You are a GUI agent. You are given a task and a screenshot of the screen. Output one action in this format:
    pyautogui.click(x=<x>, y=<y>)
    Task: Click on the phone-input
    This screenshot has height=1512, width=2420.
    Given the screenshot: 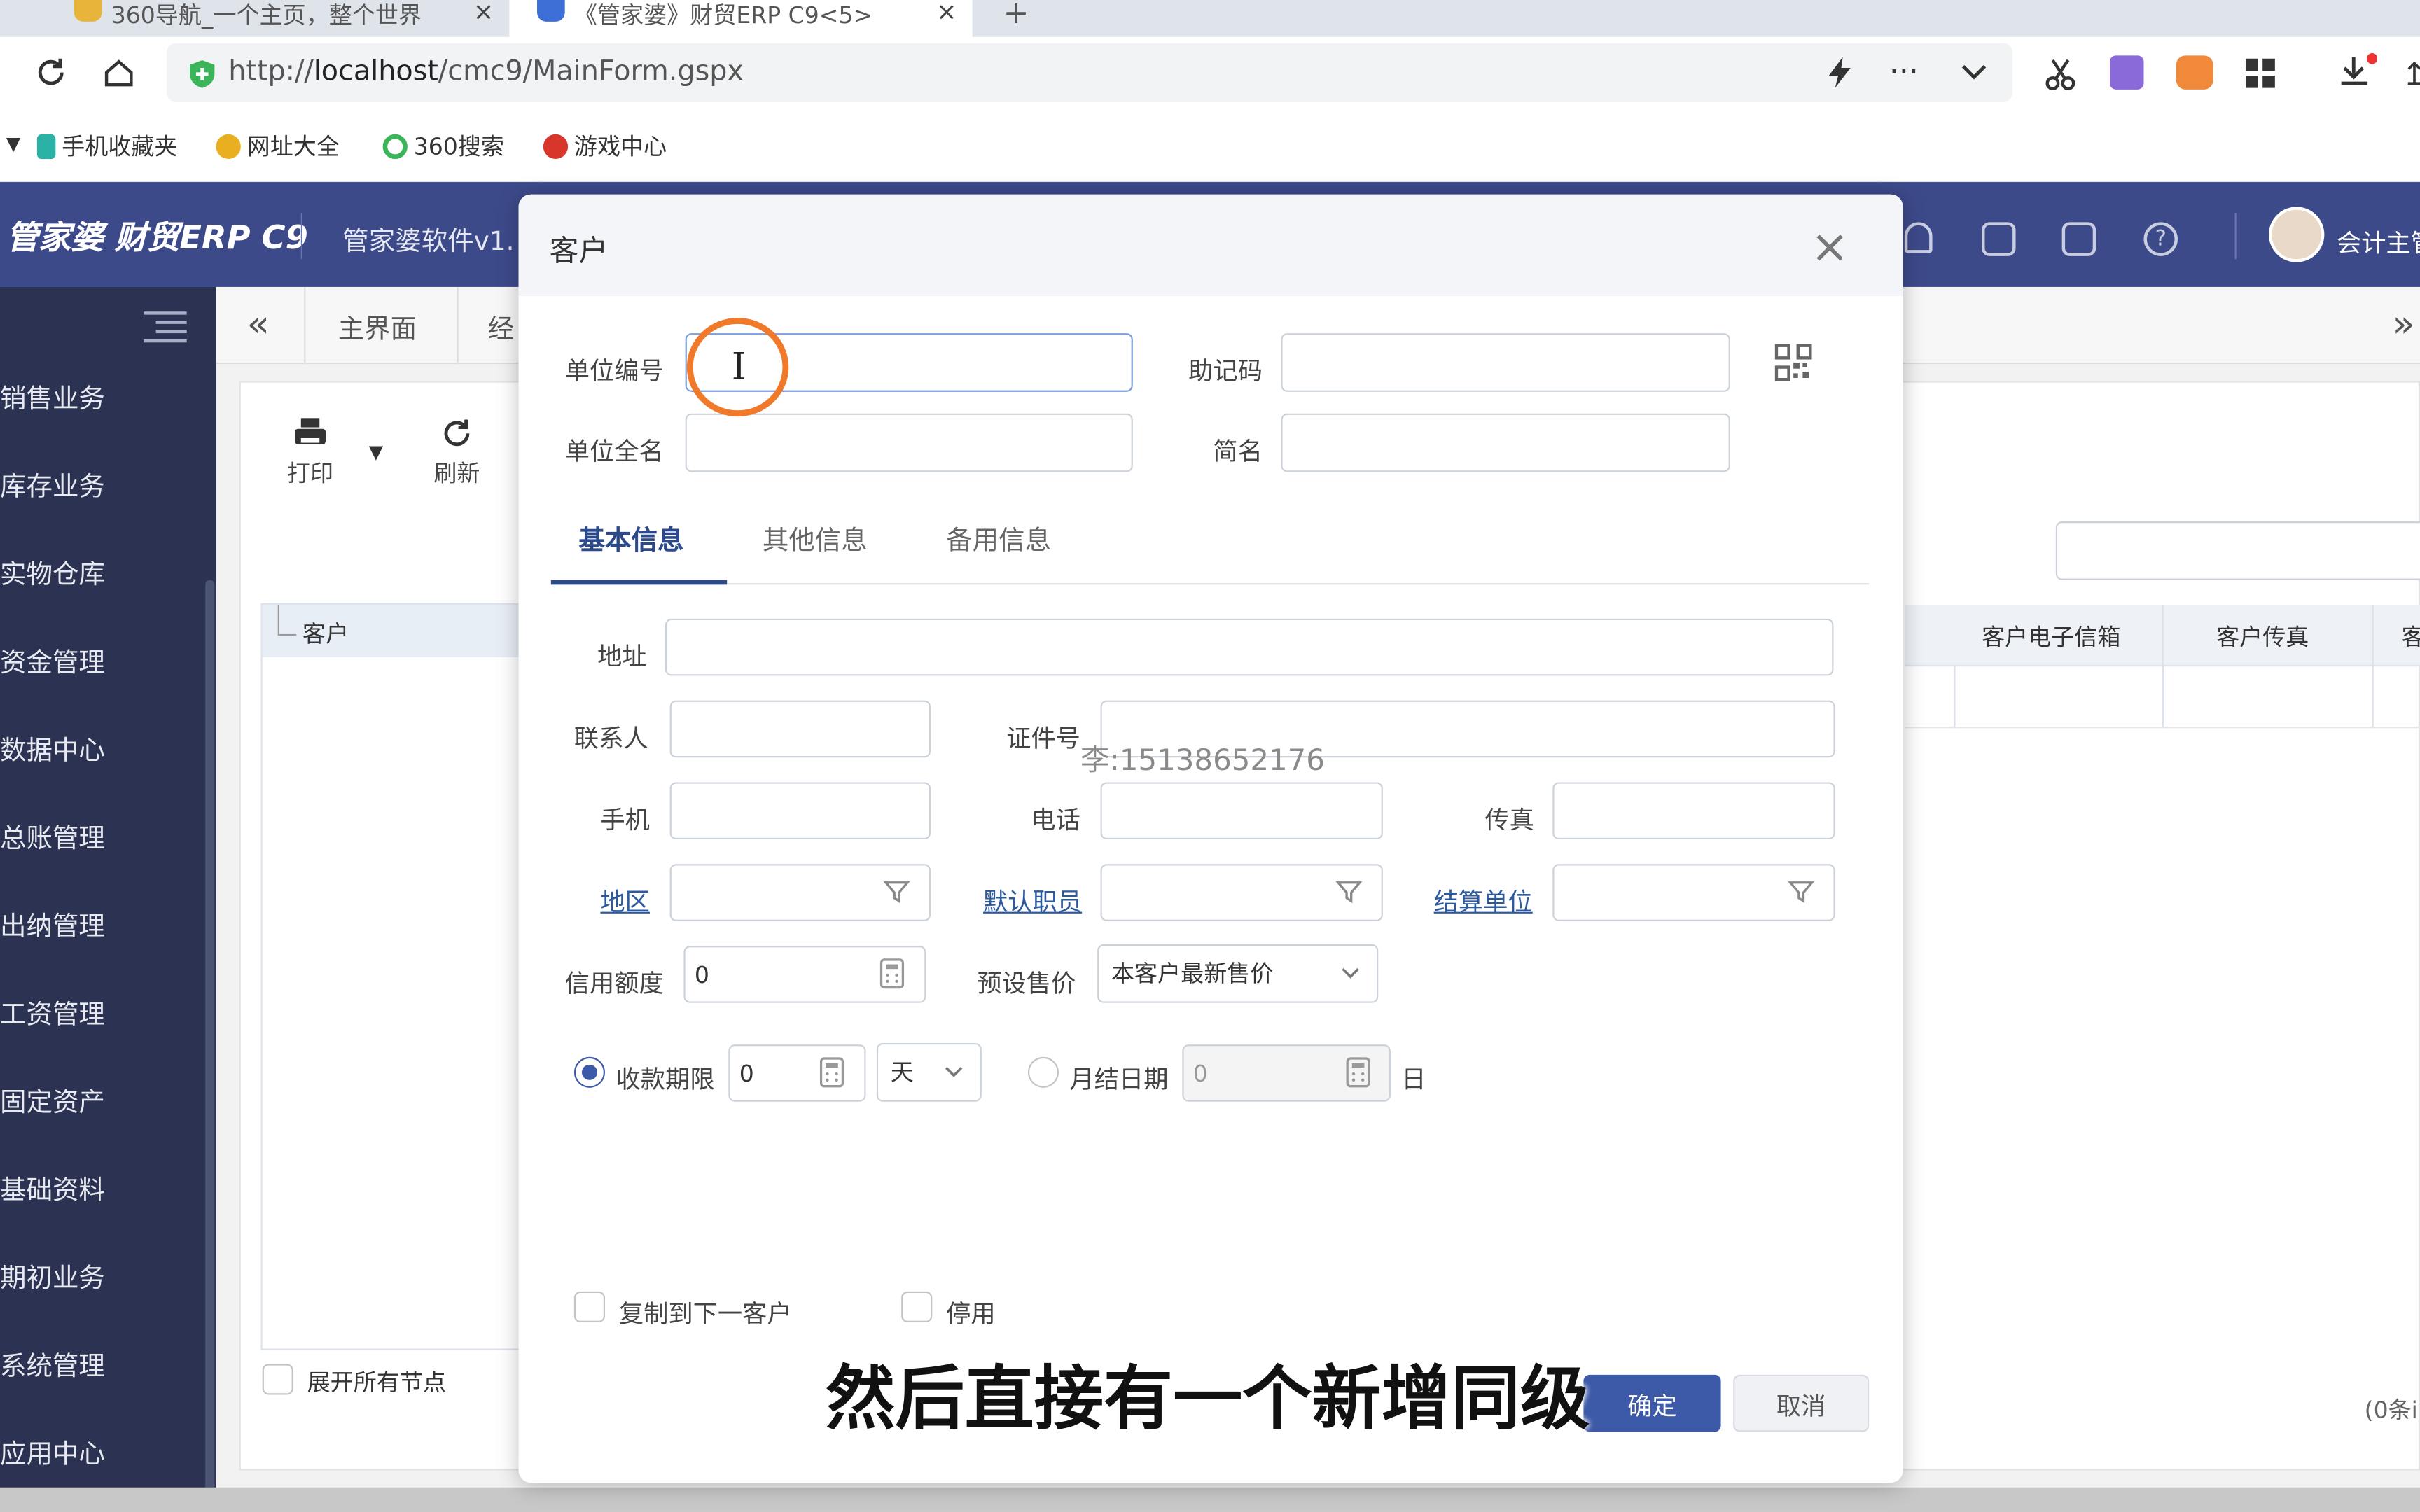 What is the action you would take?
    pyautogui.click(x=1241, y=811)
    